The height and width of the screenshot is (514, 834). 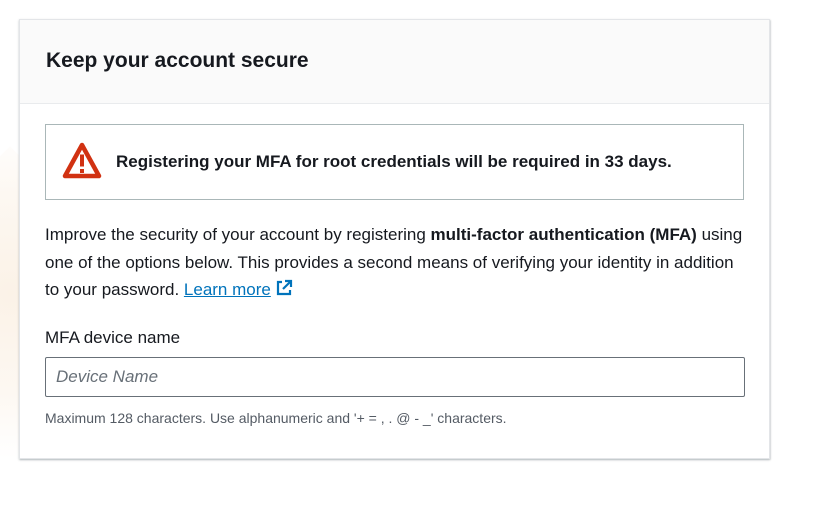 I want to click on card-title: Keep your account secure, so click(x=177, y=60).